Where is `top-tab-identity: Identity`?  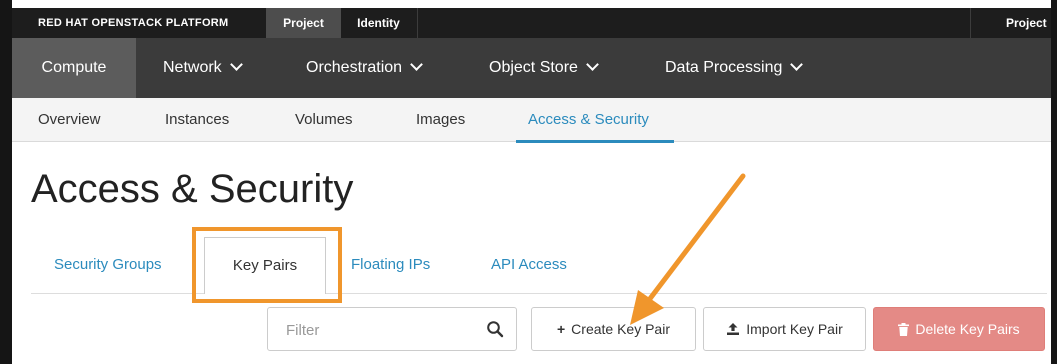 top-tab-identity: Identity is located at coordinates (378, 23).